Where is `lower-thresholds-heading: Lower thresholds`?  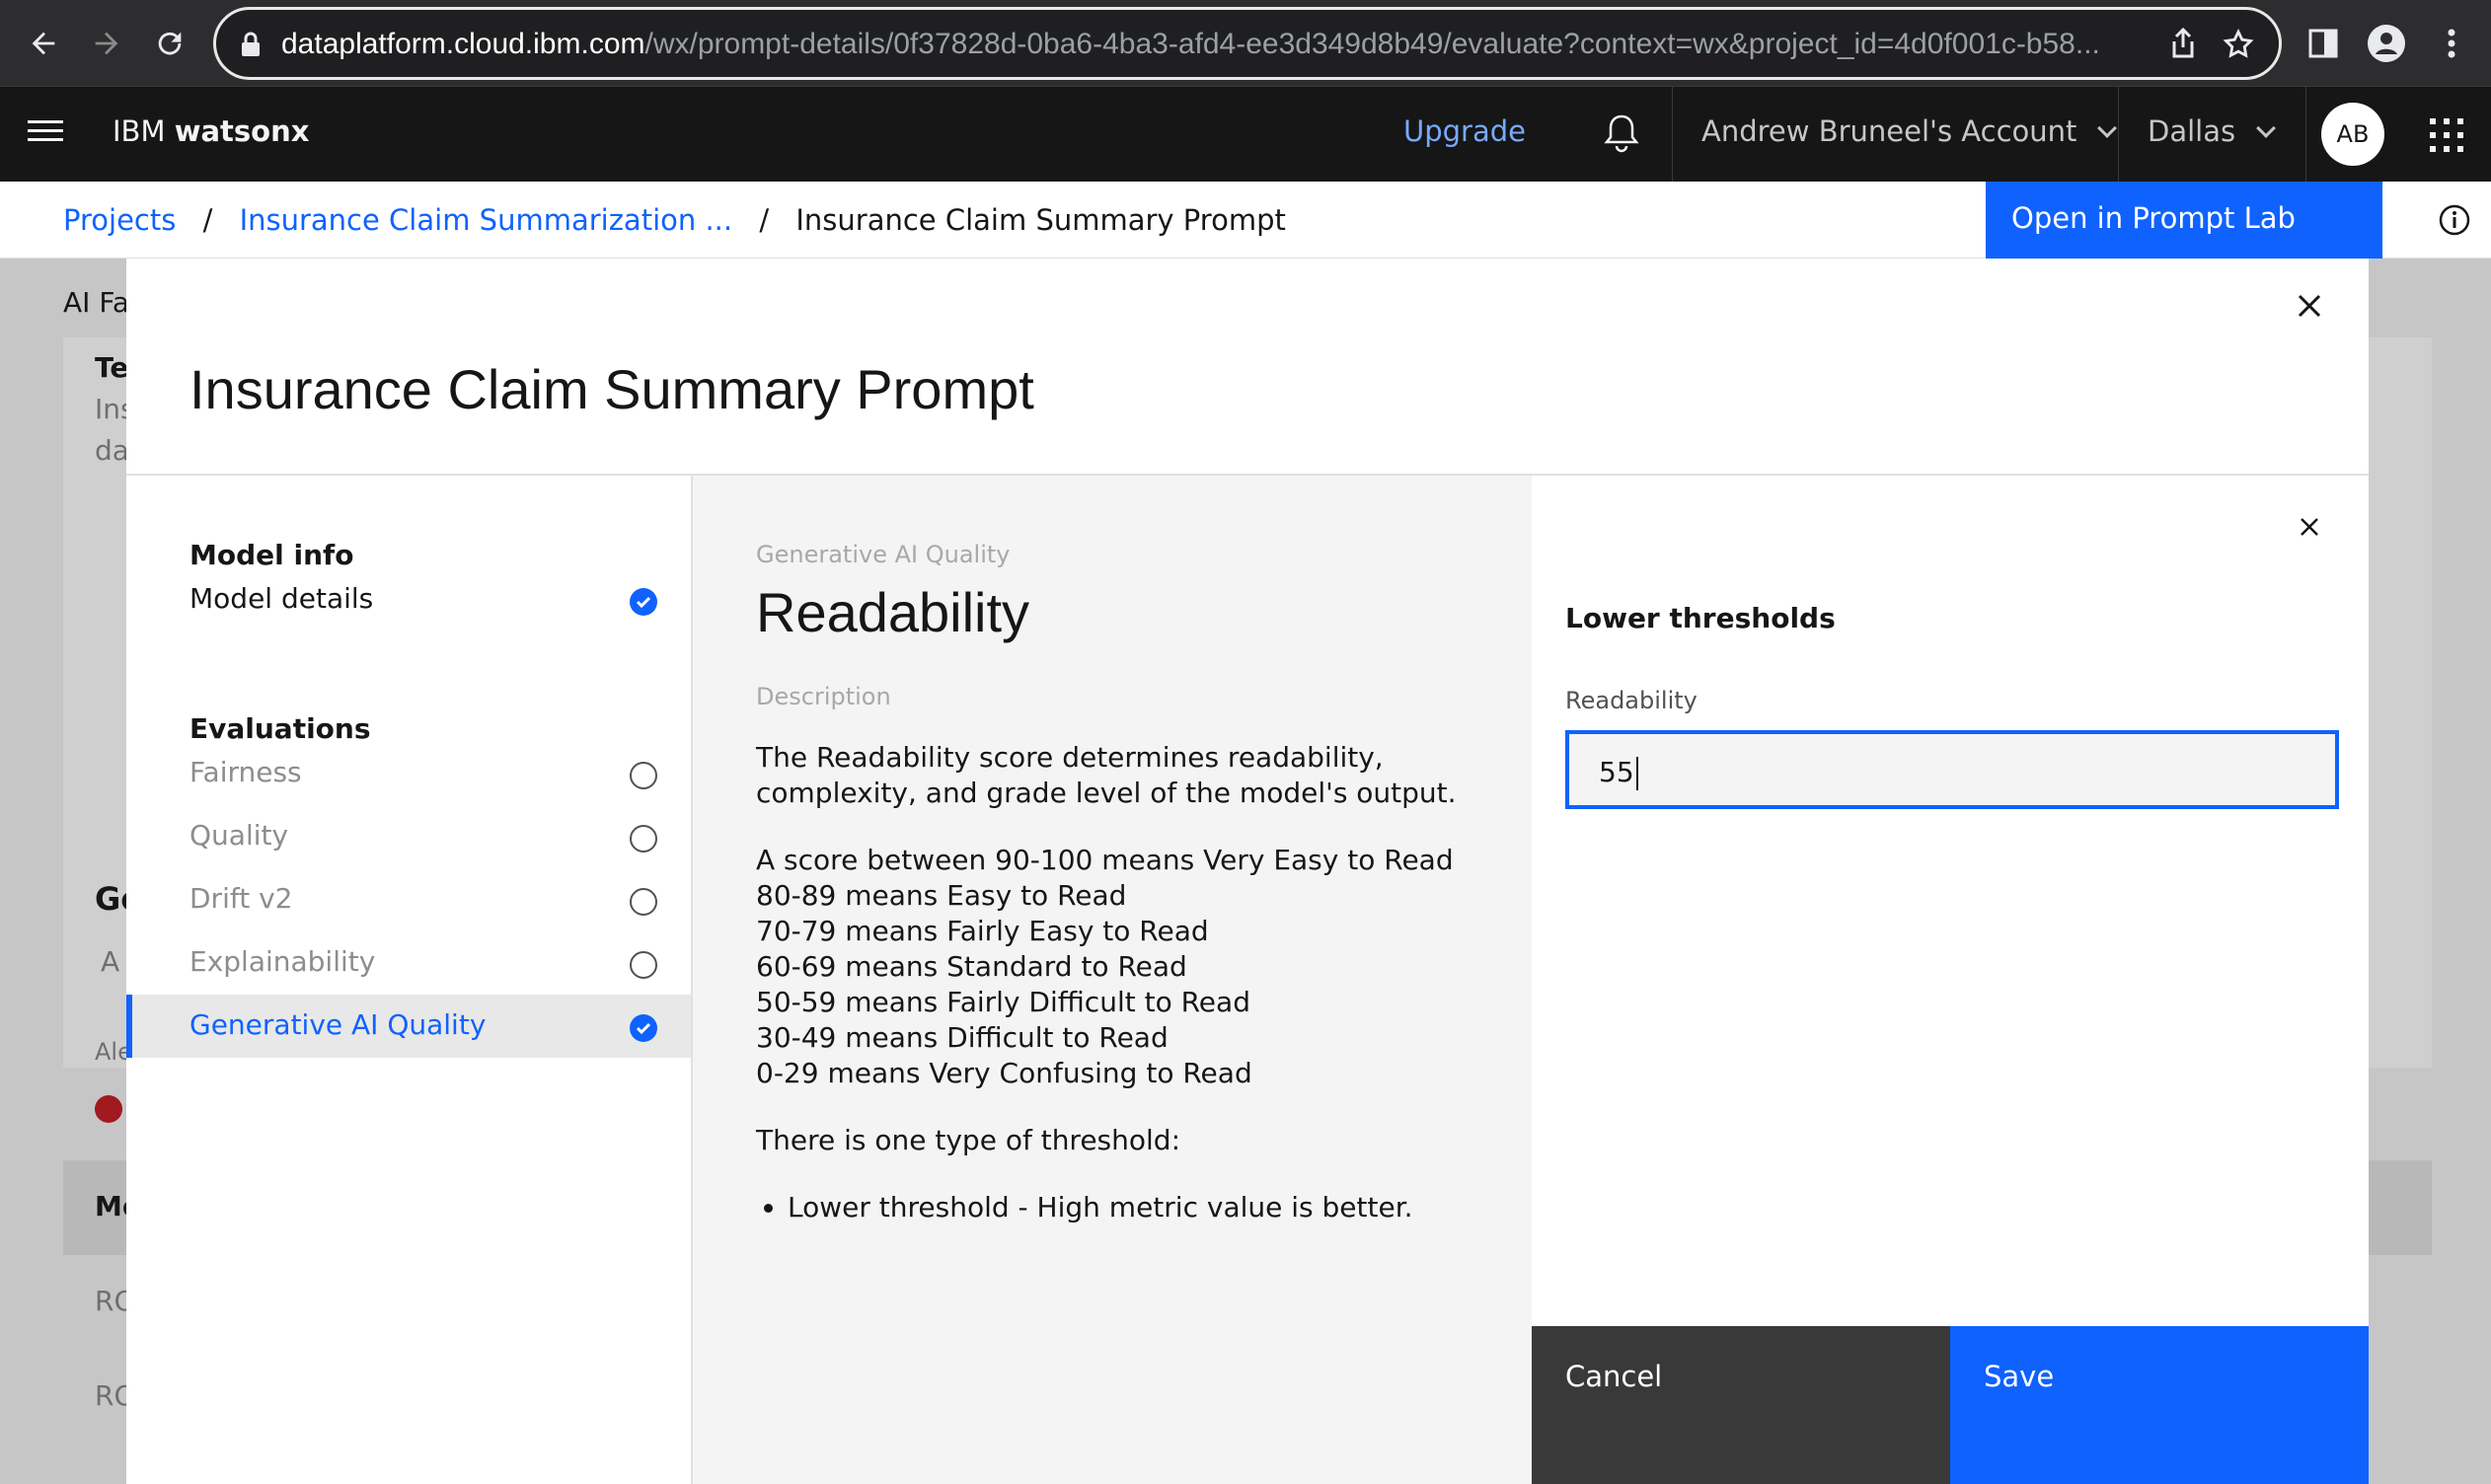
lower-thresholds-heading: Lower thresholds is located at coordinates (1700, 618).